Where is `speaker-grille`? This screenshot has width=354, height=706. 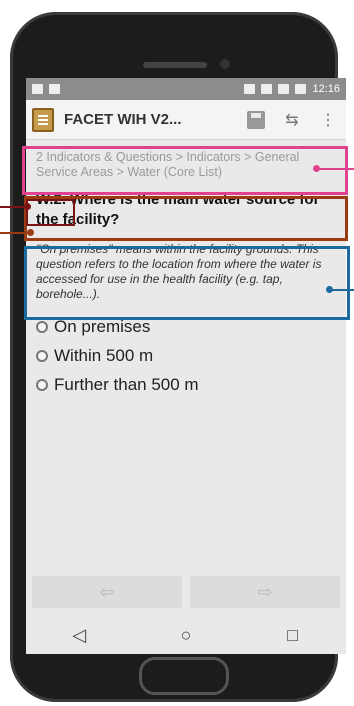
speaker-grille is located at coordinates (175, 65).